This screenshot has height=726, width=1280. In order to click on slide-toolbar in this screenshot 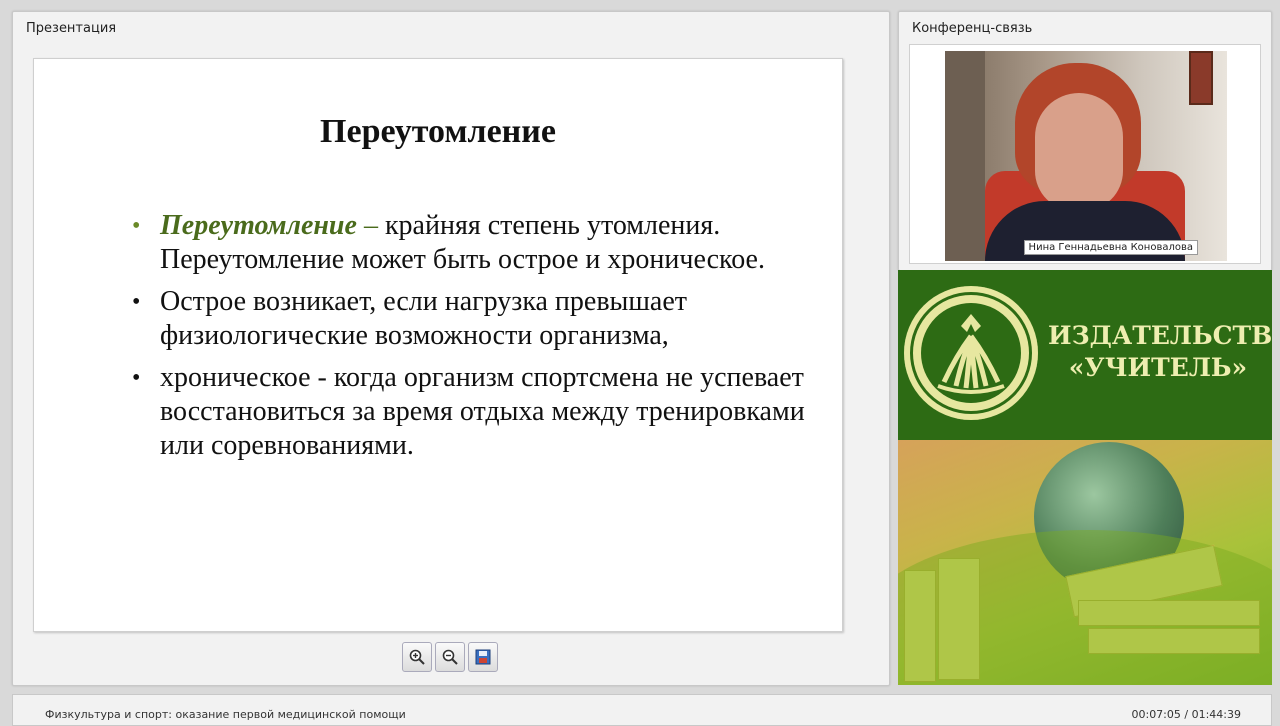, I will do `click(450, 657)`.